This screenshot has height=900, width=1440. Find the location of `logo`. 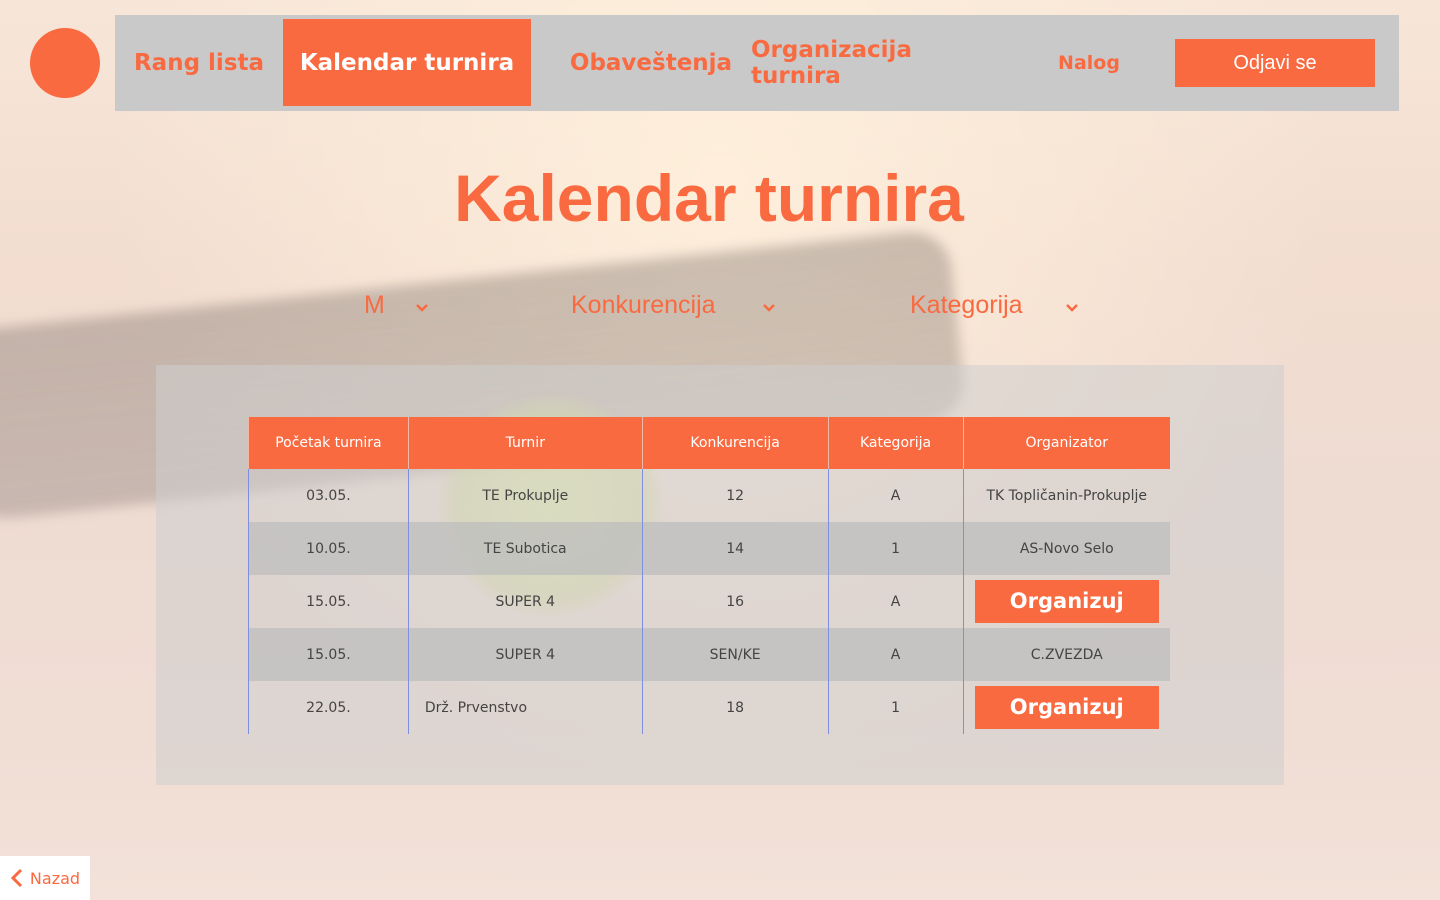

logo is located at coordinates (65, 63).